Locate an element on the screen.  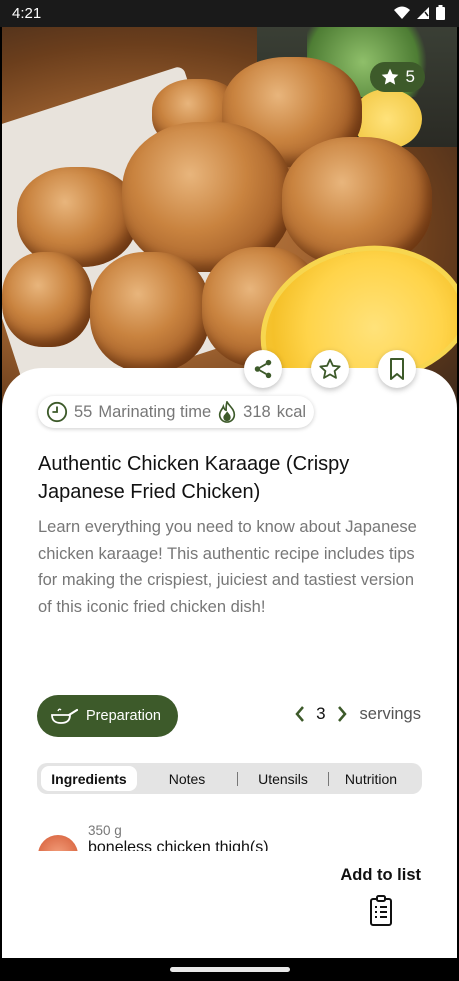
bookmark-icon is located at coordinates (397, 369).